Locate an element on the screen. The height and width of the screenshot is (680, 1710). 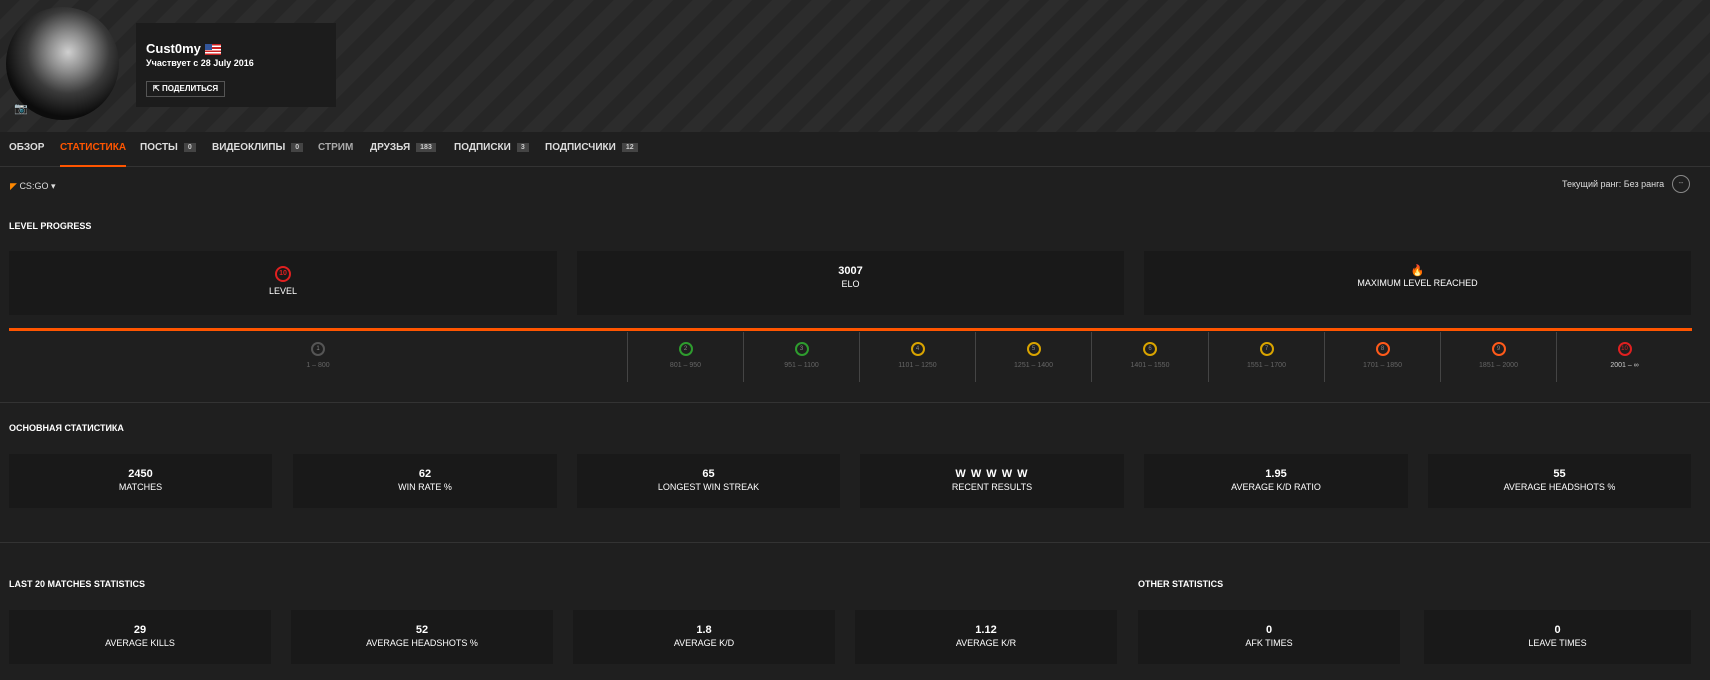
level-step-6: 6 1401 – 1550 is located at coordinates (1149, 357).